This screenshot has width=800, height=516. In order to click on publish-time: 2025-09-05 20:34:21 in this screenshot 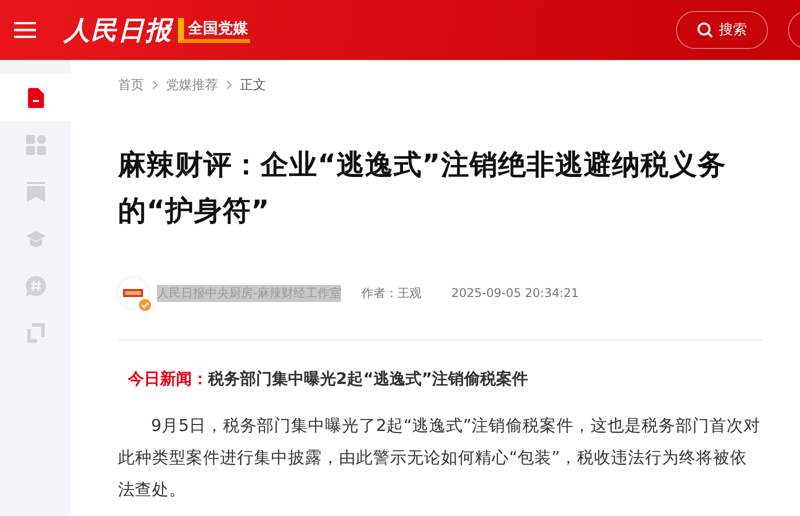, I will do `click(515, 293)`.